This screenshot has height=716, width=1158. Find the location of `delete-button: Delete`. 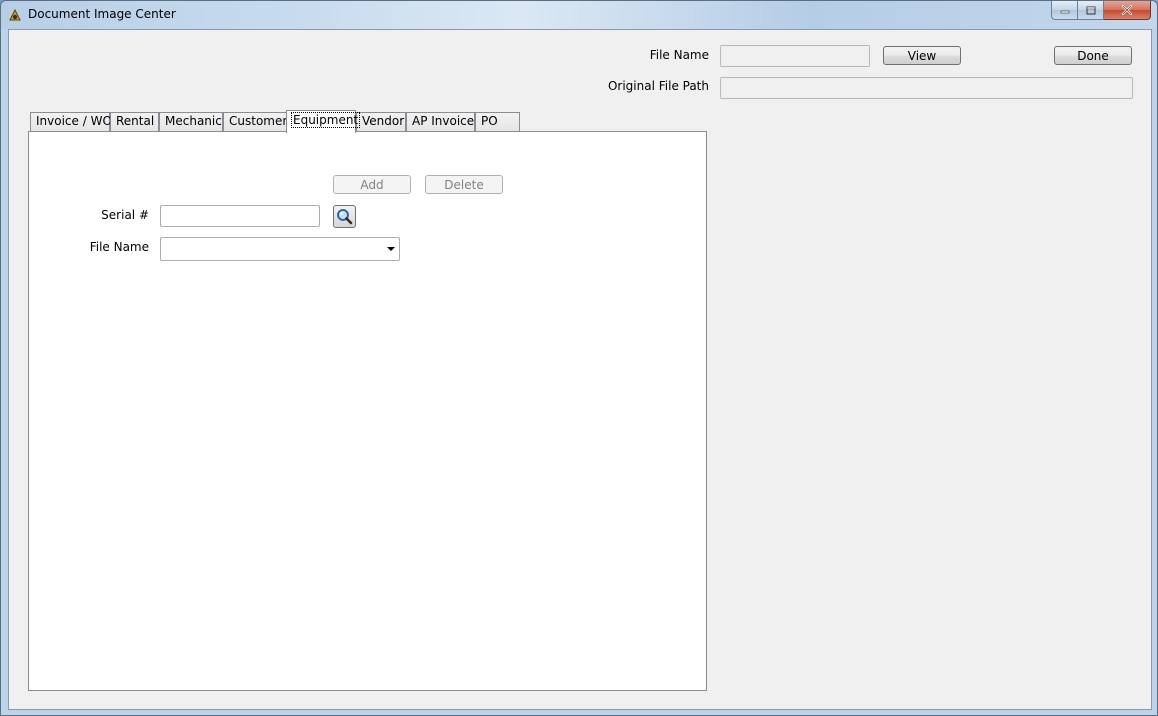

delete-button: Delete is located at coordinates (464, 184).